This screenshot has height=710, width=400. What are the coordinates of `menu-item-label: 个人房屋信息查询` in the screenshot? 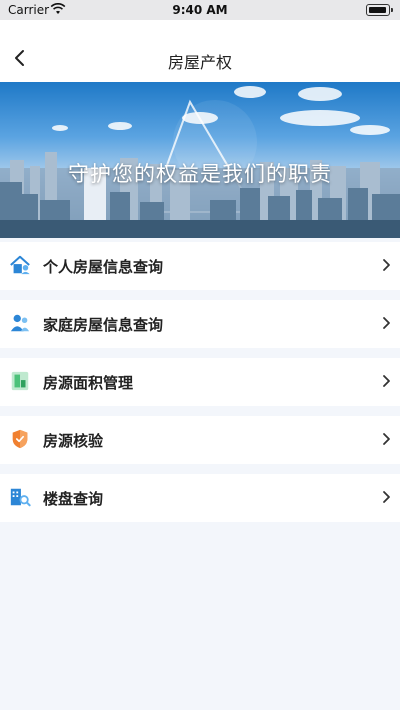 It's located at (103, 267).